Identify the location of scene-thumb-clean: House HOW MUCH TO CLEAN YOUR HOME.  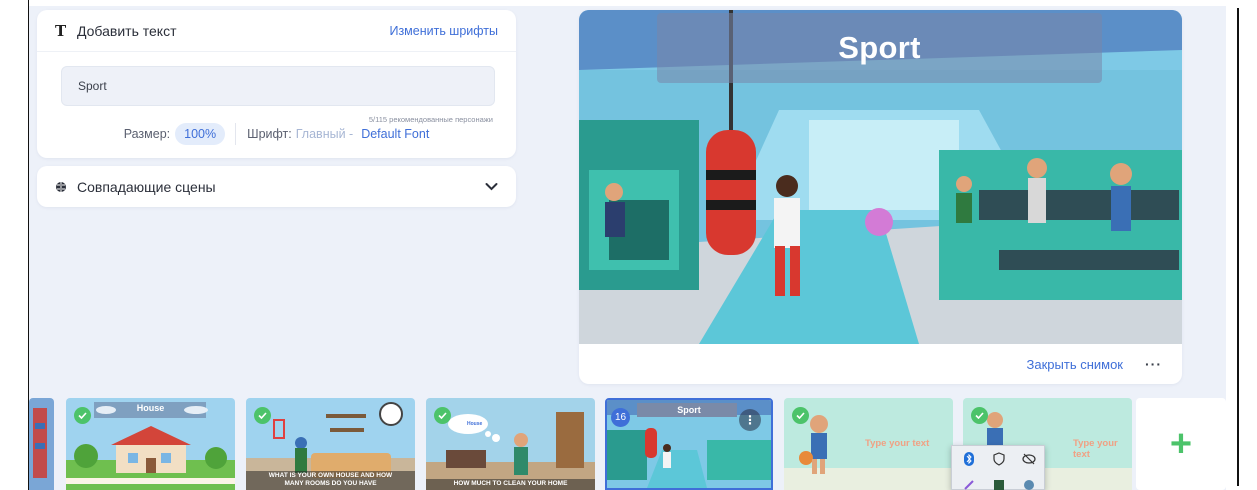
(510, 444).